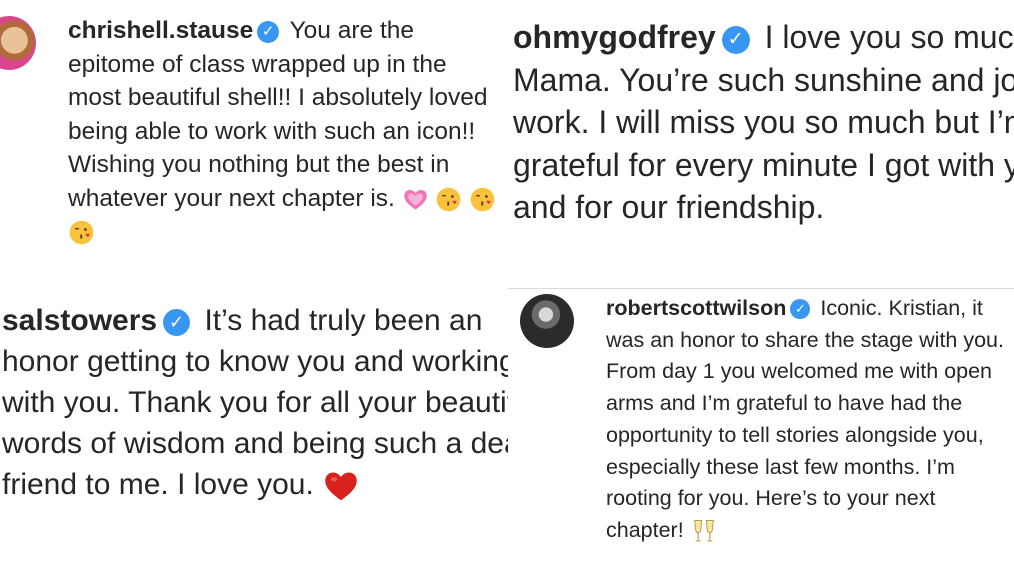  Describe the element at coordinates (614, 37) in the screenshot. I see `username-link: ohmygodfrey` at that location.